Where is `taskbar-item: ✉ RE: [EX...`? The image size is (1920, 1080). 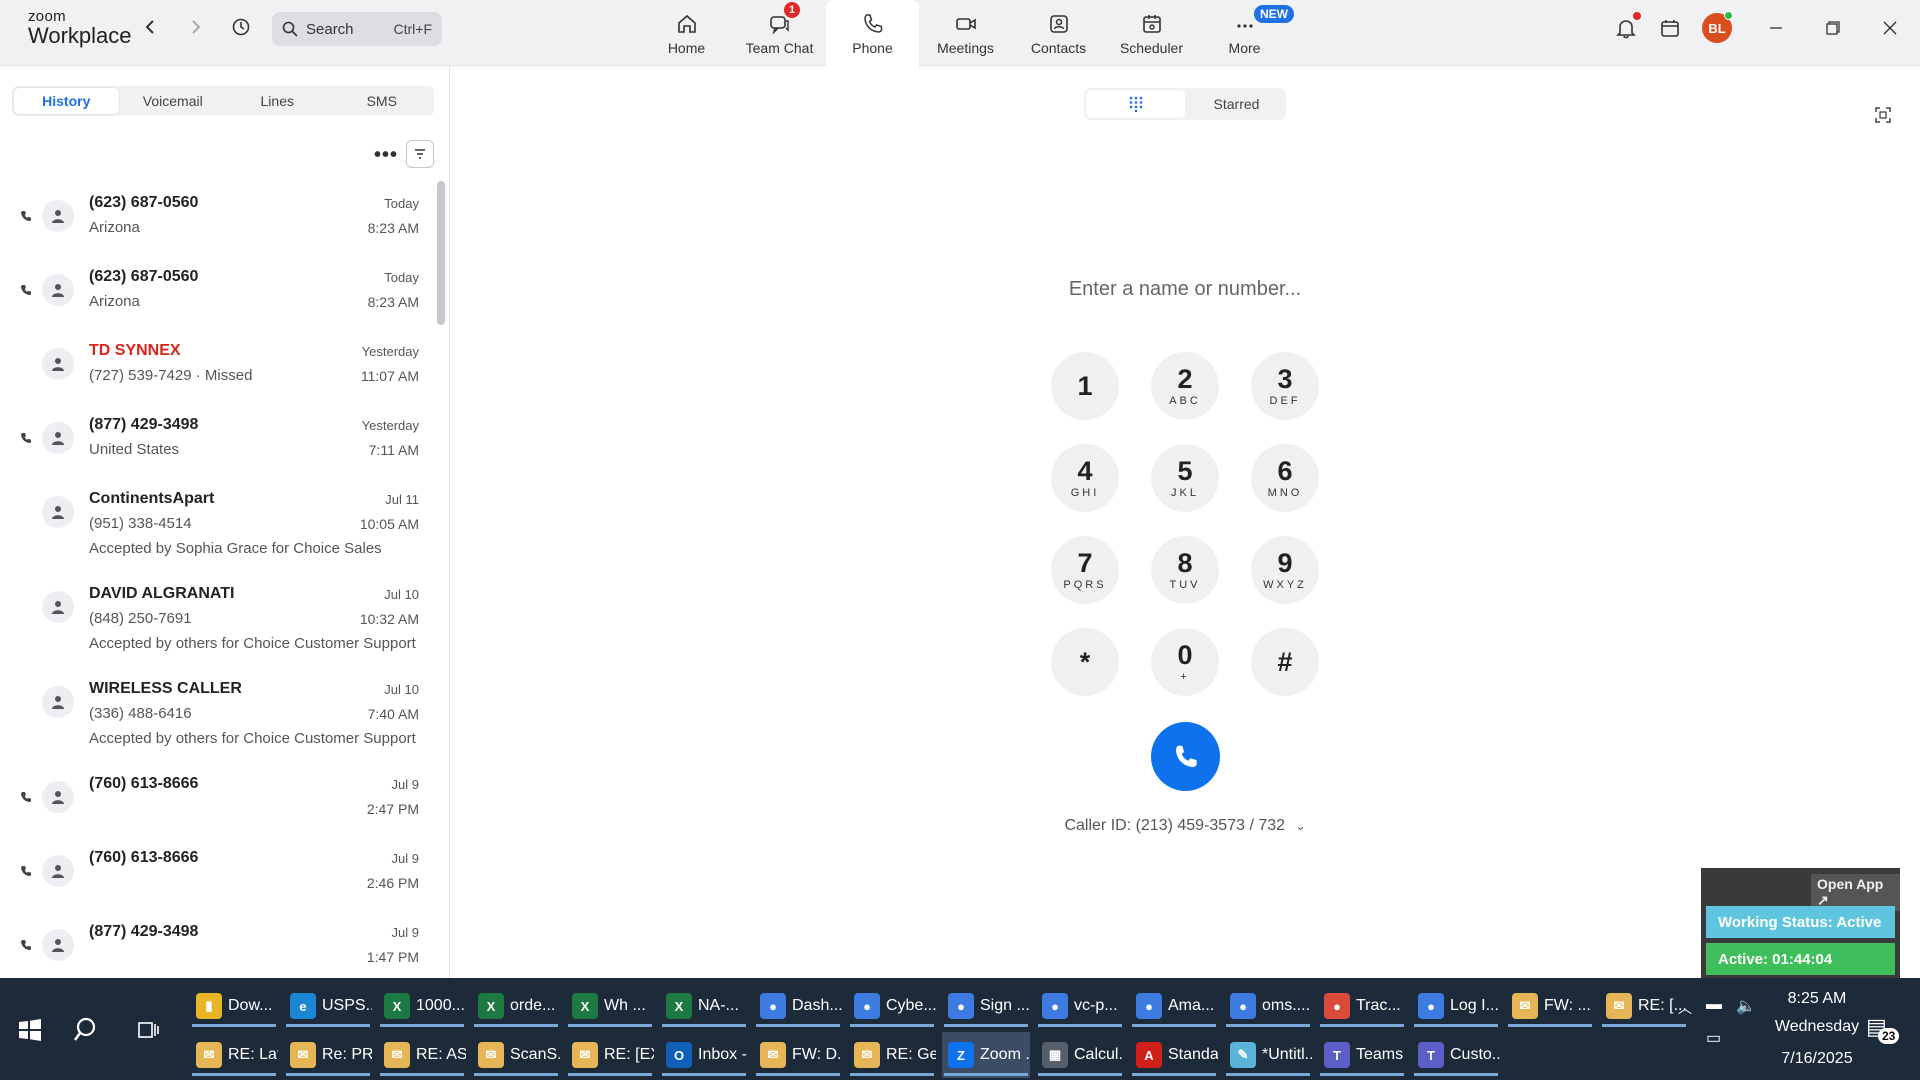 taskbar-item: ✉ RE: [EX... is located at coordinates (610, 1055).